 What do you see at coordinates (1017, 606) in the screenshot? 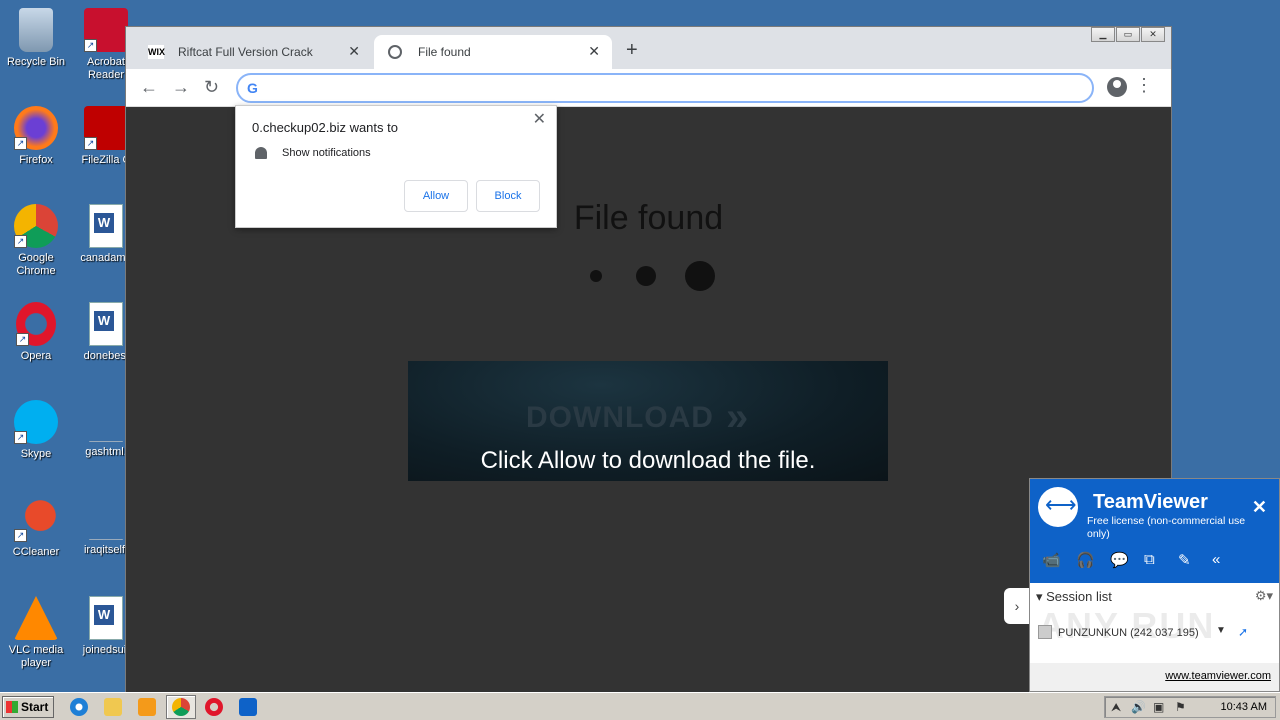
I see `teamviewer-expand-button: ›` at bounding box center [1017, 606].